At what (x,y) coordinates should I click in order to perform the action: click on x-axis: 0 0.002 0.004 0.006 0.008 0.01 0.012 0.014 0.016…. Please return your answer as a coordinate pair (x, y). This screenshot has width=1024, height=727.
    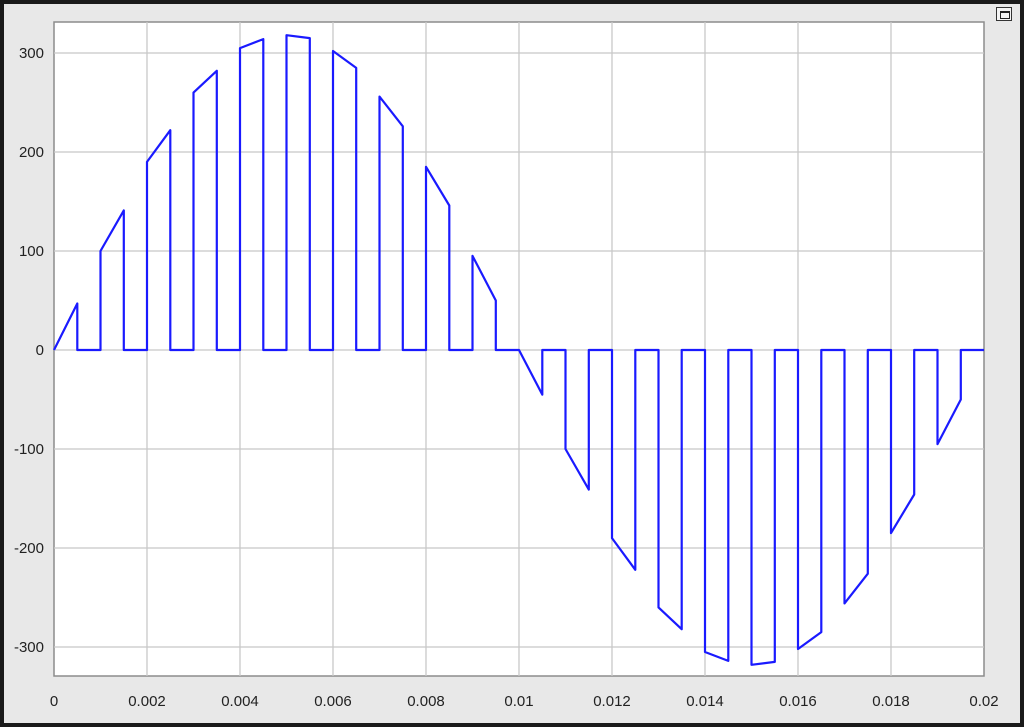
    Looking at the image, I should click on (524, 701).